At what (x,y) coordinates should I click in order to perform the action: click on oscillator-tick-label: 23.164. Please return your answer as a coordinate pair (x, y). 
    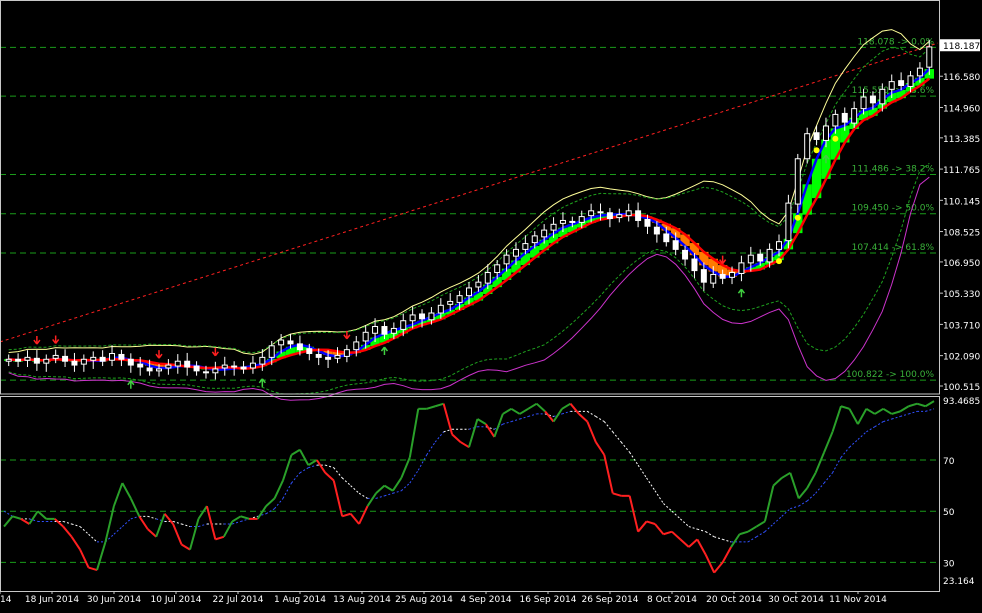
    Looking at the image, I should click on (959, 582).